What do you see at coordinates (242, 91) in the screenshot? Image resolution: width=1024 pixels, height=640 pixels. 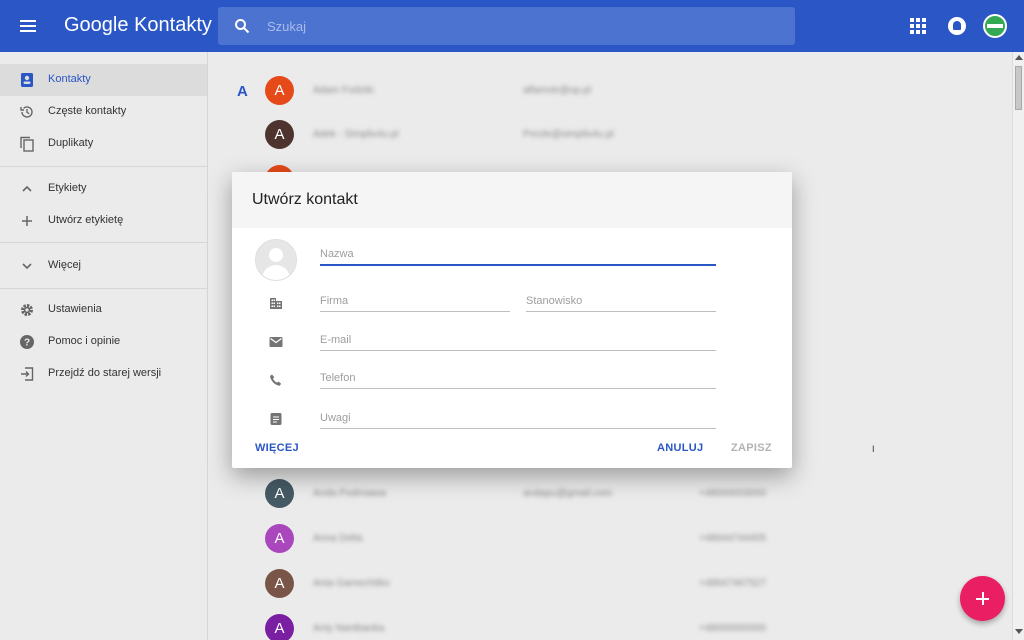 I see `section-letter: A` at bounding box center [242, 91].